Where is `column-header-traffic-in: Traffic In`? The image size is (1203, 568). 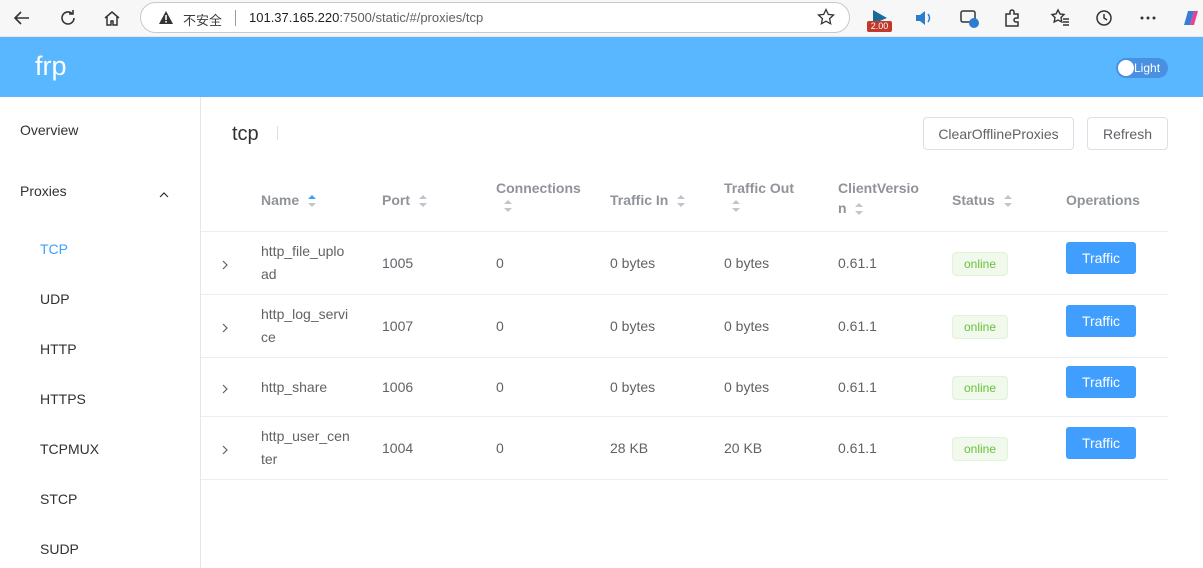 column-header-traffic-in: Traffic In is located at coordinates (648, 200).